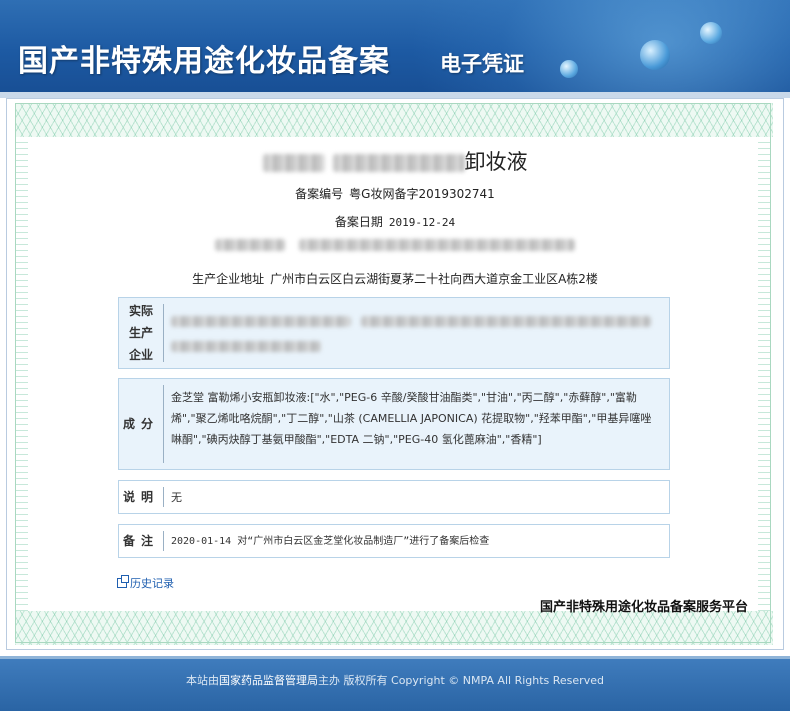 The image size is (790, 711). I want to click on remark-content: 2020-01-14 对“广州市白云区金芝堂化妆品制造厂”进行了备案后检查, so click(330, 541).